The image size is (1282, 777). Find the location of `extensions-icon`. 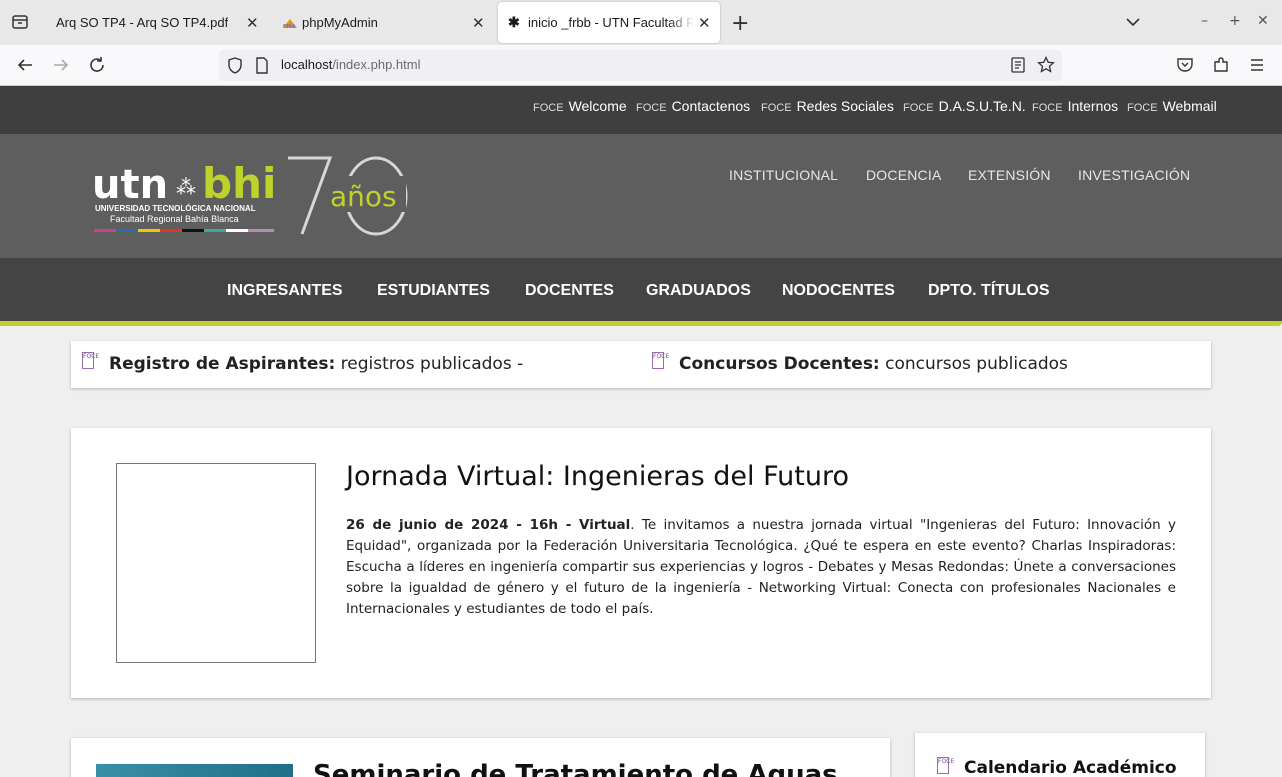

extensions-icon is located at coordinates (1221, 65).